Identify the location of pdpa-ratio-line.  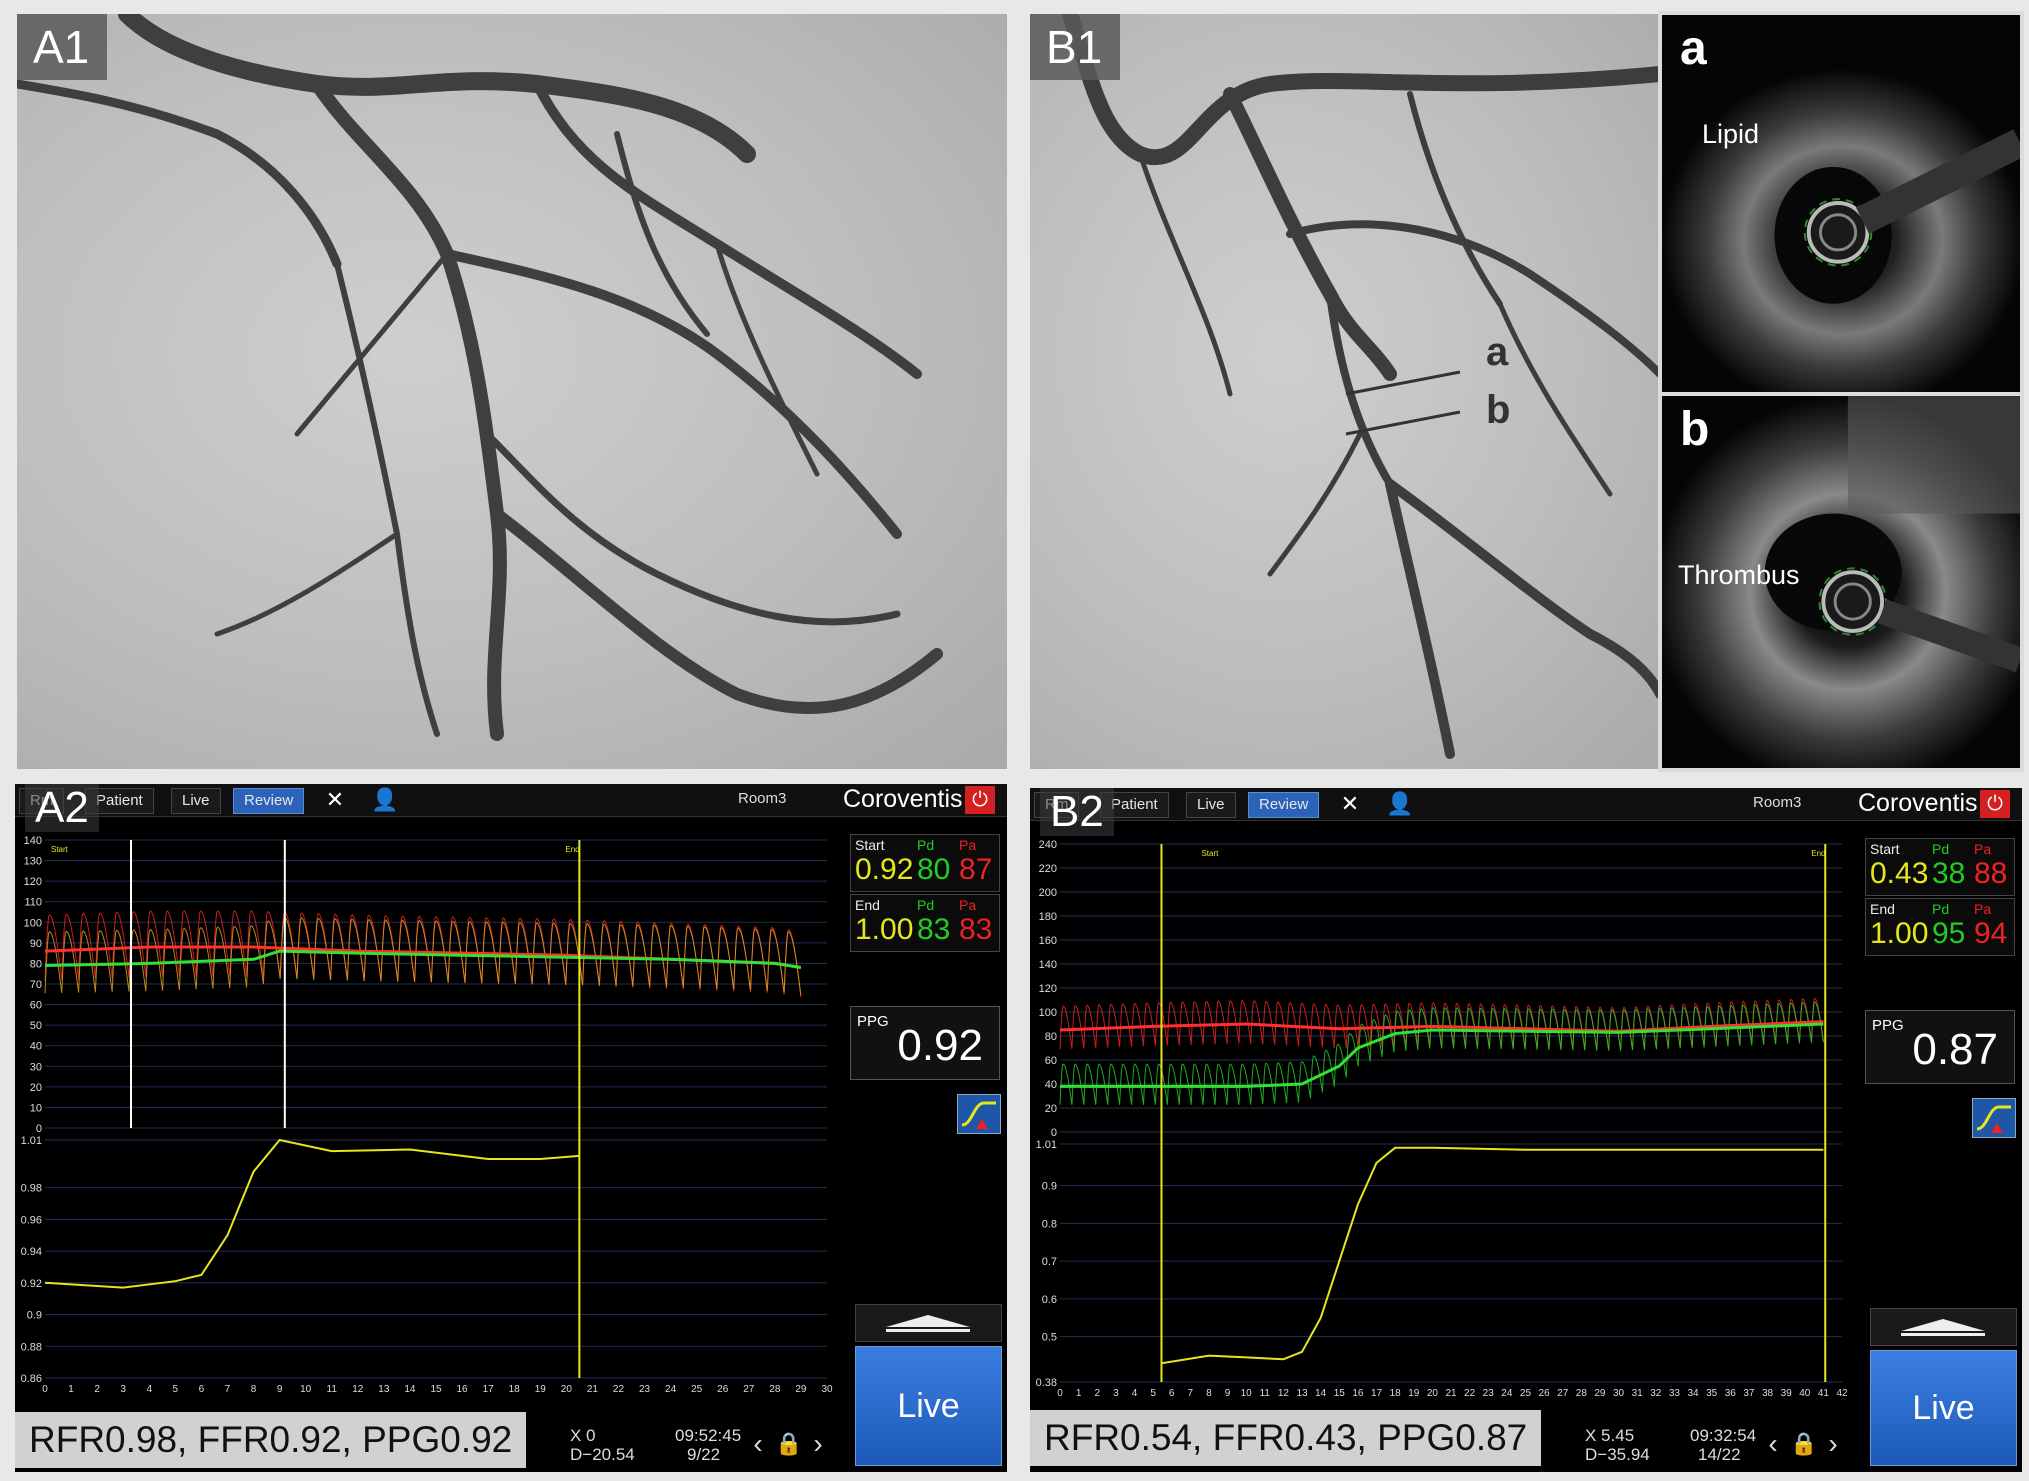
(1493, 1255).